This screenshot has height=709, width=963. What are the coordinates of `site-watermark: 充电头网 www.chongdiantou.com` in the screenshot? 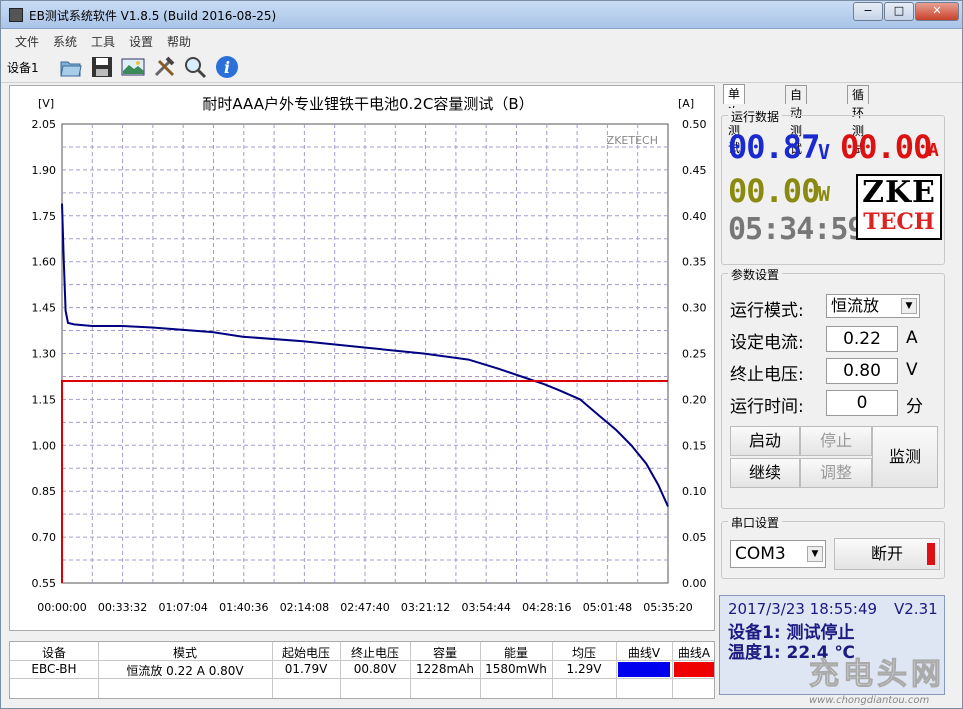 It's located at (884, 678).